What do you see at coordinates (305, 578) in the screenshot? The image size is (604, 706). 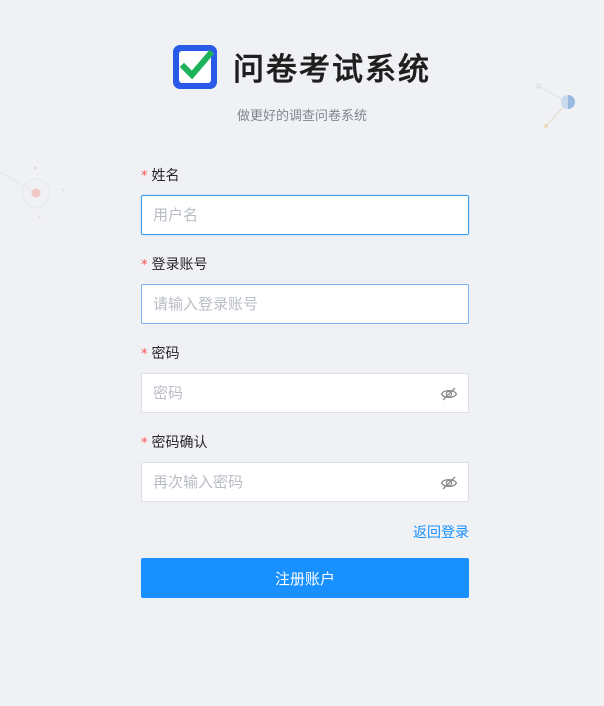 I see `register-button: 注册账户` at bounding box center [305, 578].